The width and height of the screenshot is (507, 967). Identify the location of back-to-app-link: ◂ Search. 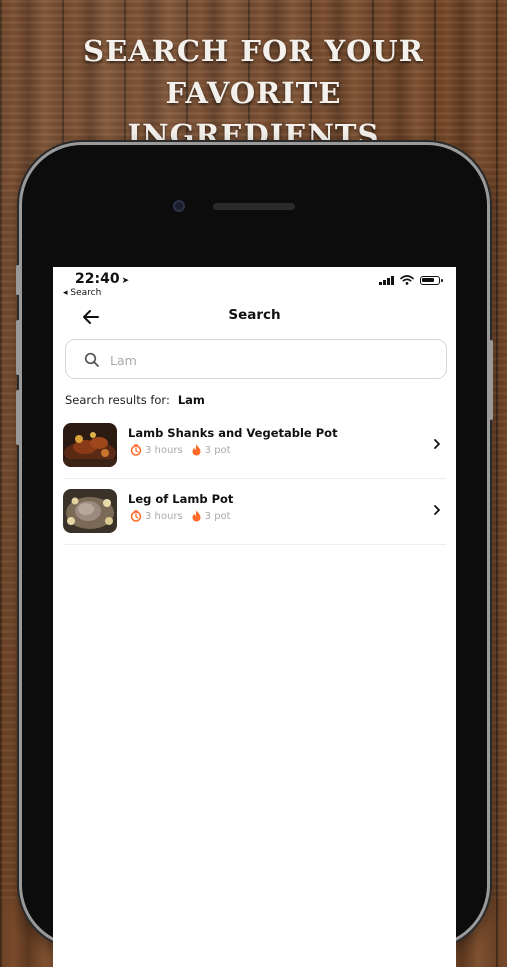
(82, 293).